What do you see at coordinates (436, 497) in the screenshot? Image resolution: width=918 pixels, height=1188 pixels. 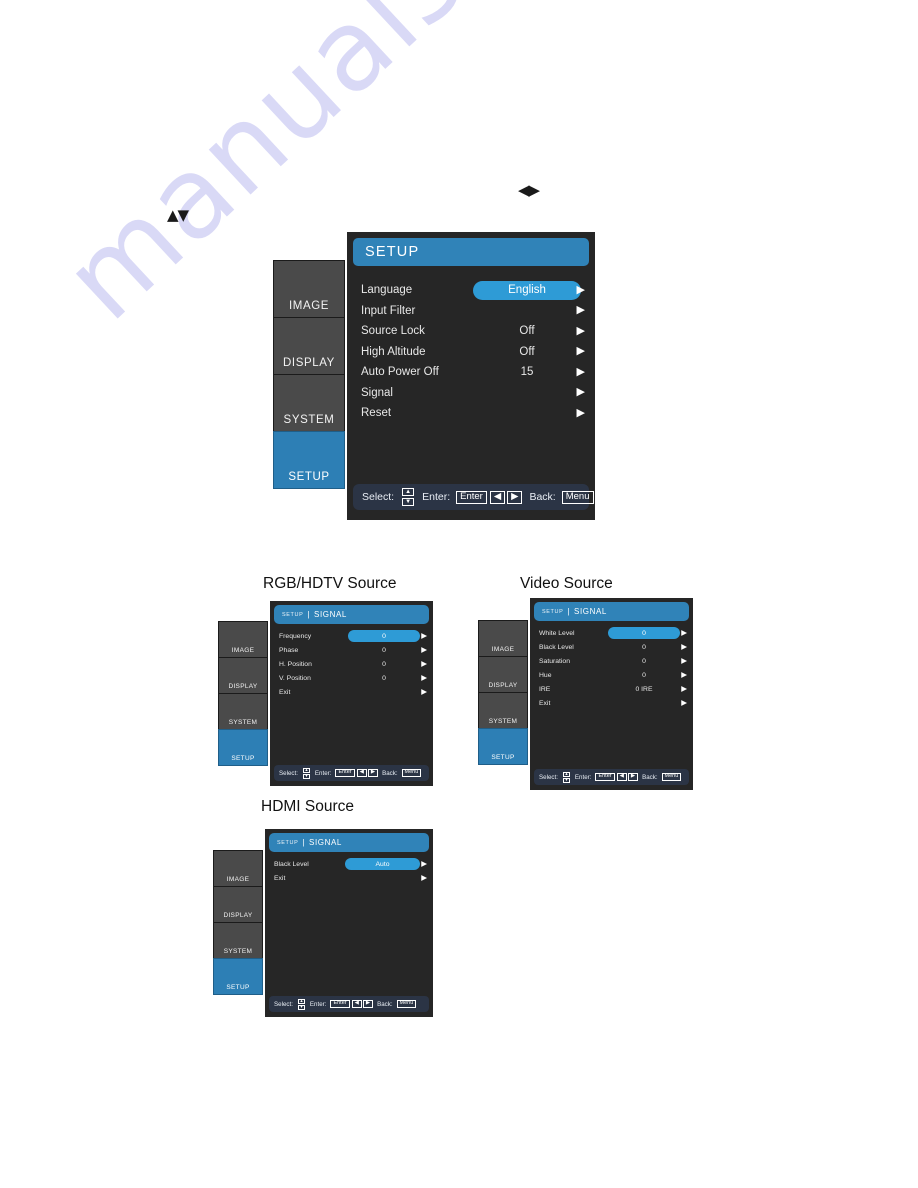 I see `footer-enter-label: Enter:` at bounding box center [436, 497].